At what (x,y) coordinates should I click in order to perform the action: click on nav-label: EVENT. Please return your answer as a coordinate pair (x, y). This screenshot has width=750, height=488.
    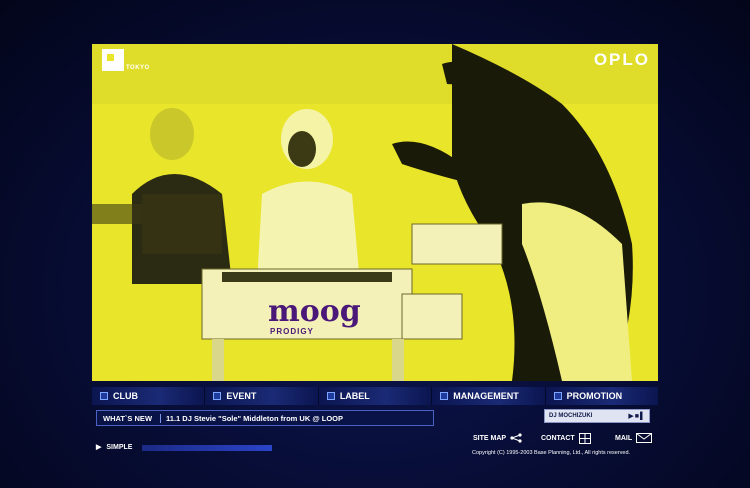
    Looking at the image, I should click on (241, 396).